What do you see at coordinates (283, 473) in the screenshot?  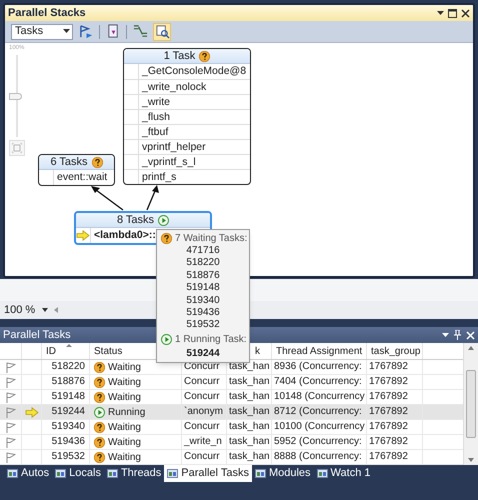 I see `tab: Modules` at bounding box center [283, 473].